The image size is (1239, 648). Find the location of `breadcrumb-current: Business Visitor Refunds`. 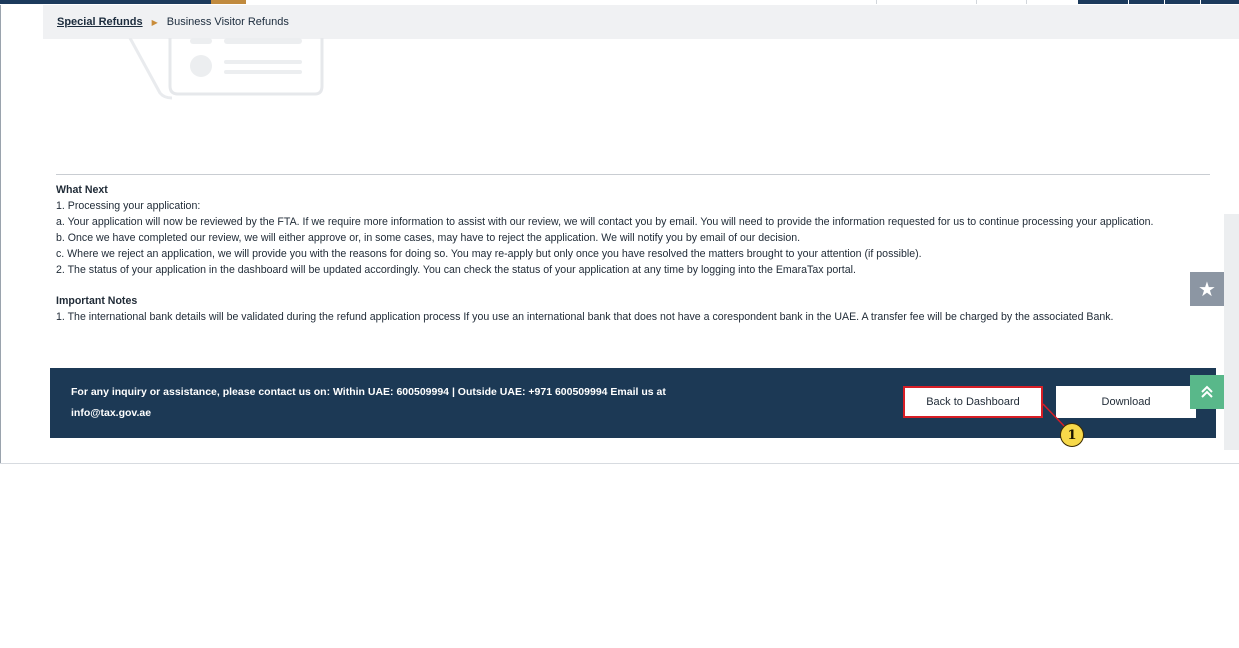

breadcrumb-current: Business Visitor Refunds is located at coordinates (227, 22).